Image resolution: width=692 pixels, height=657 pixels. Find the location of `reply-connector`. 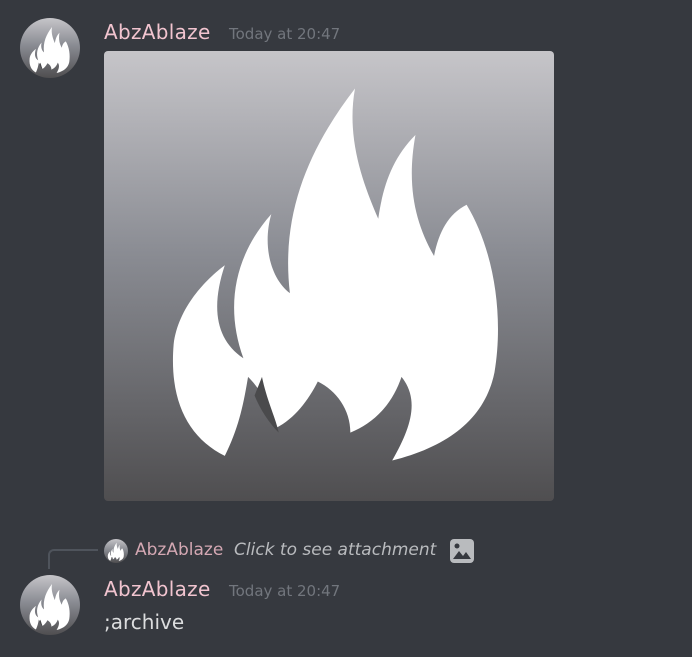

reply-connector is located at coordinates (73, 559).